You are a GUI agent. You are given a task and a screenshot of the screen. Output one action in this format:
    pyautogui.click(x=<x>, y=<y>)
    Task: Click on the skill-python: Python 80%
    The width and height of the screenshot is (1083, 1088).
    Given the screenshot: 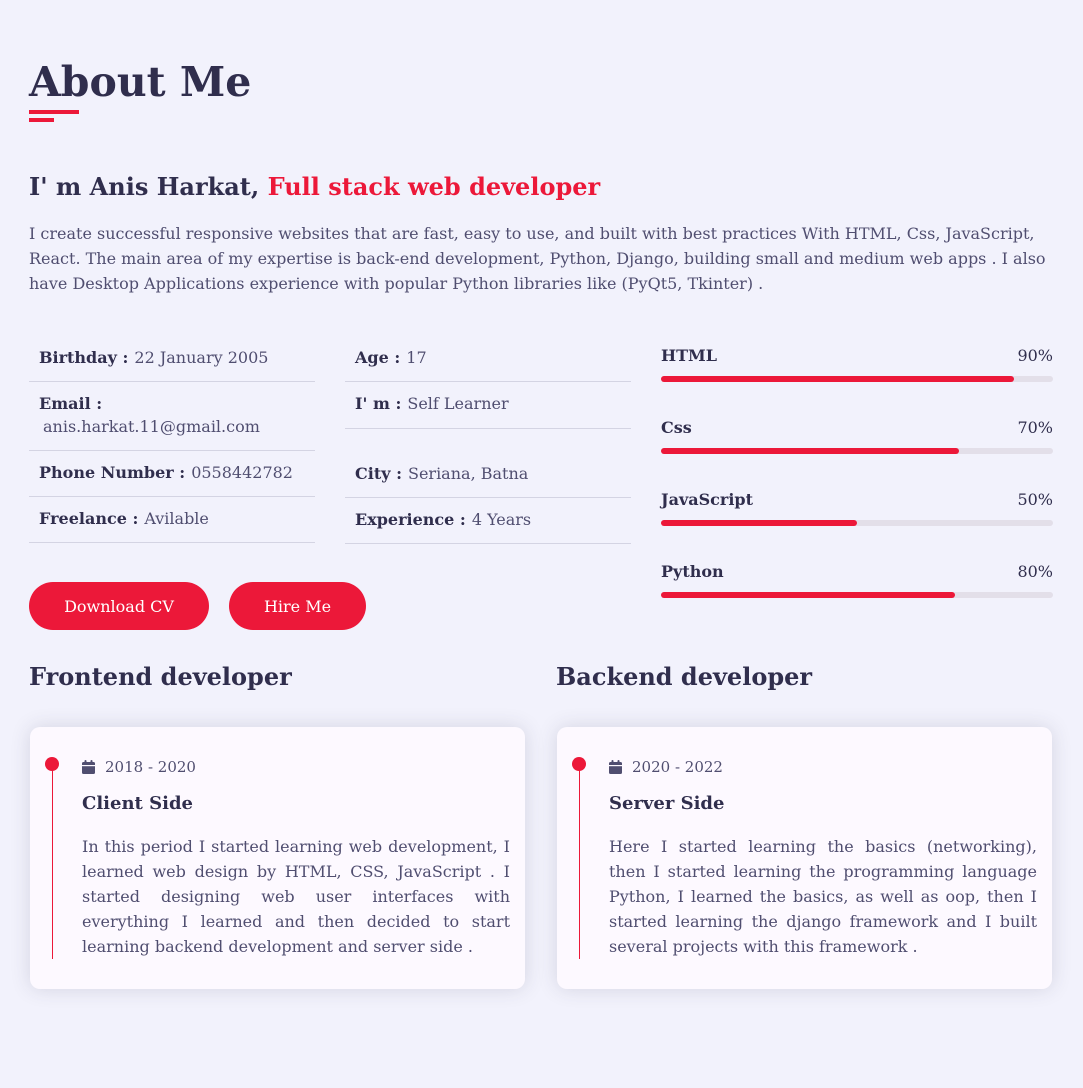 What is the action you would take?
    pyautogui.click(x=857, y=596)
    